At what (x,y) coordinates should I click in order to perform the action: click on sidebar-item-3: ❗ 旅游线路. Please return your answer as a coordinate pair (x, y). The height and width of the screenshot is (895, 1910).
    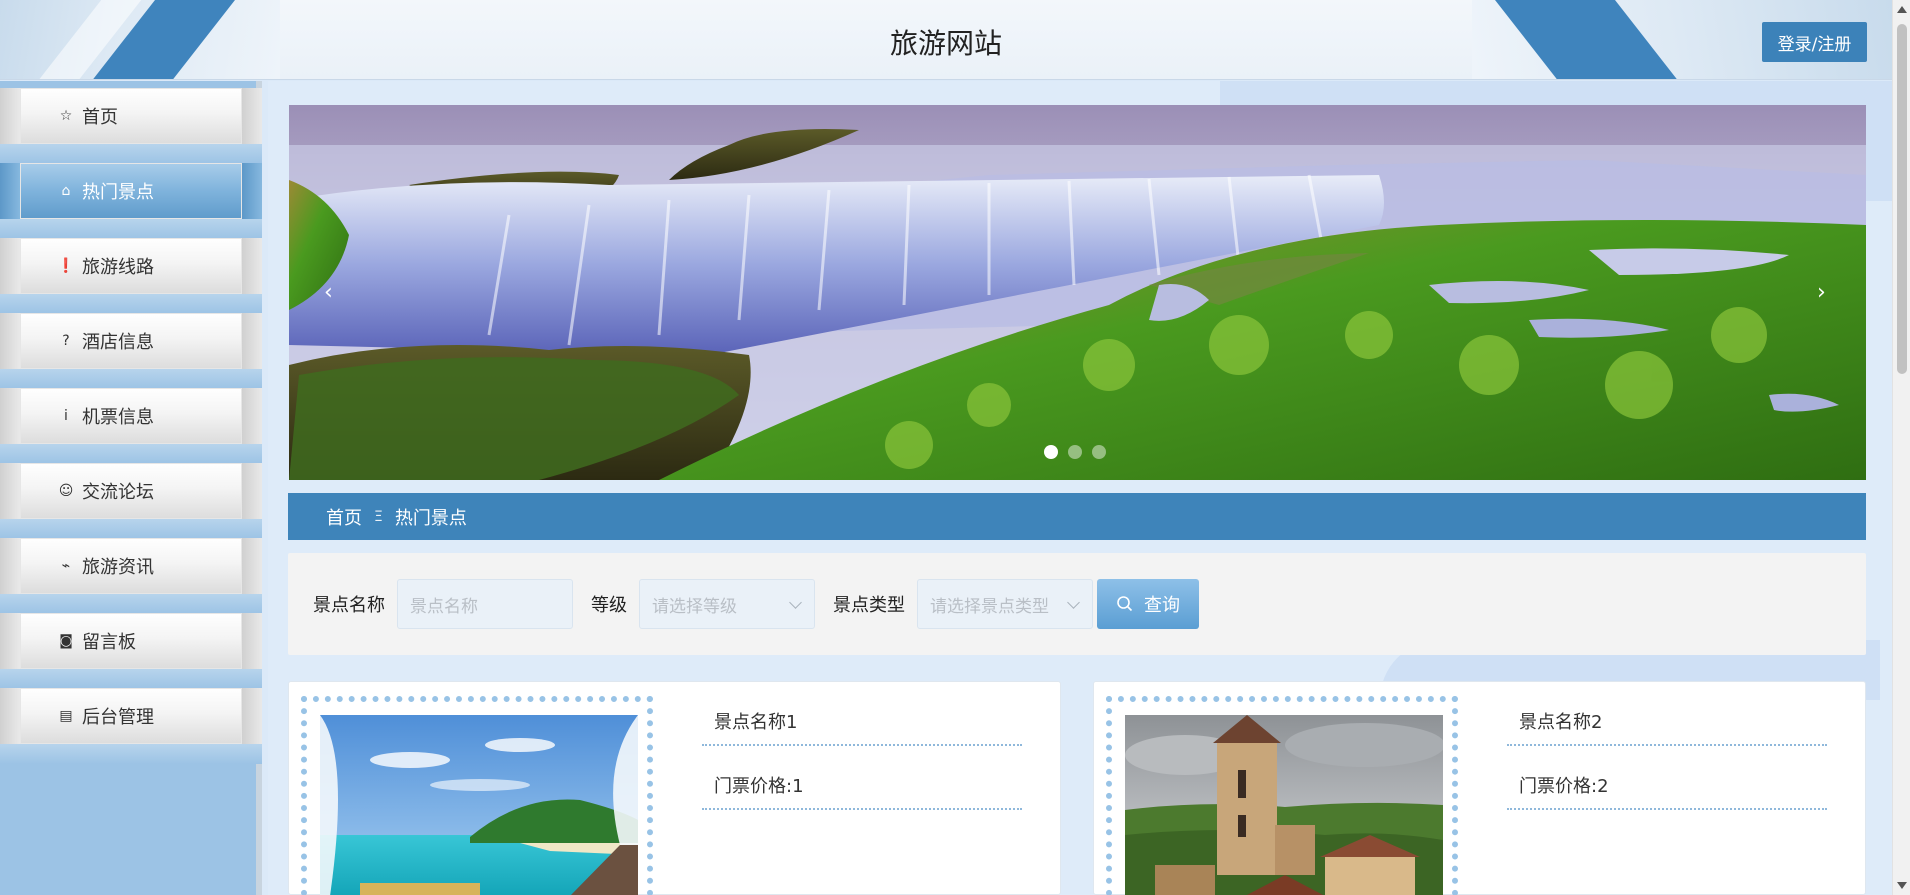
    Looking at the image, I should click on (131, 266).